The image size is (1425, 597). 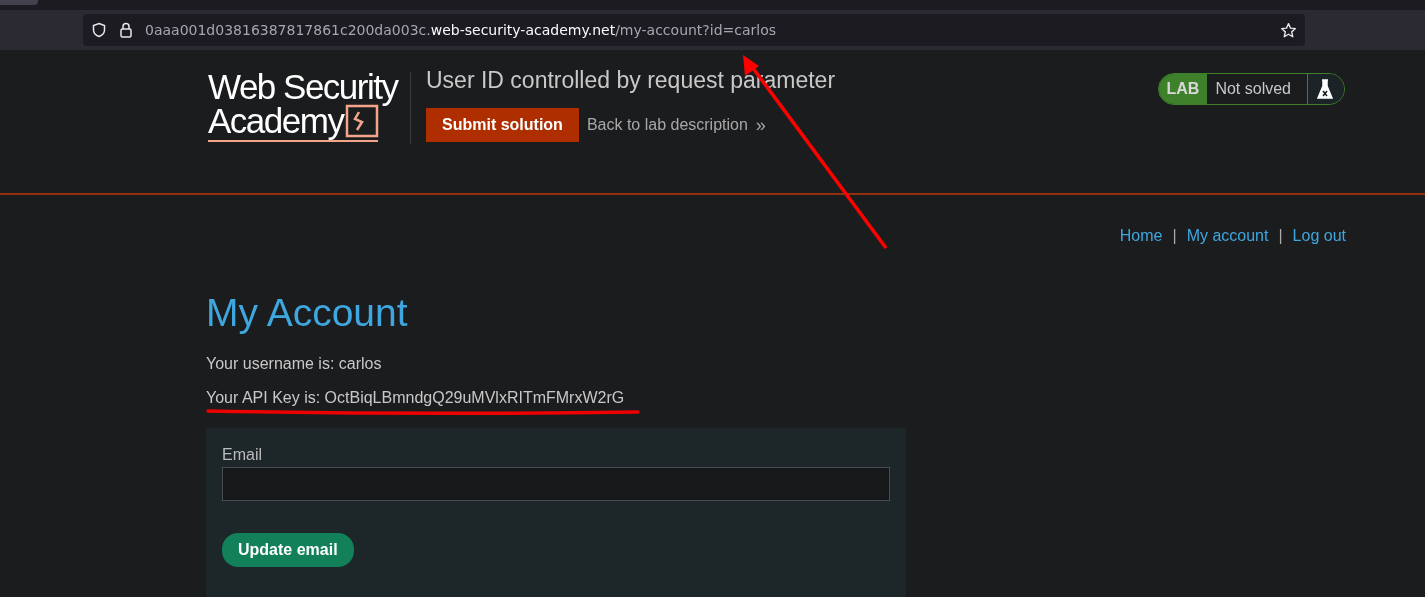 I want to click on back-to-lab-link: Back to lab description, so click(x=667, y=125).